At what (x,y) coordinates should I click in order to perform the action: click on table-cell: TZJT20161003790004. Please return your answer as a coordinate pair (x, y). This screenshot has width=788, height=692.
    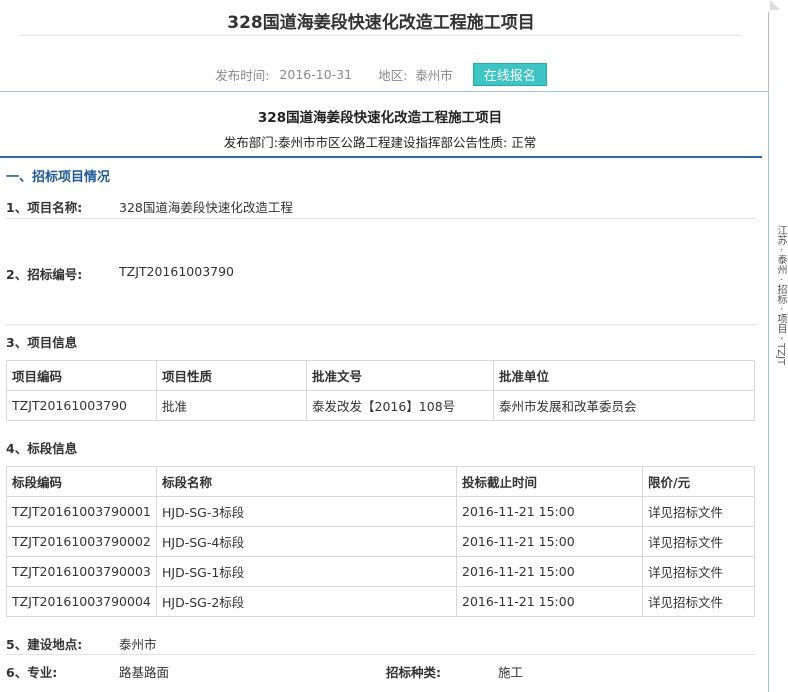
    Looking at the image, I should click on (81, 601).